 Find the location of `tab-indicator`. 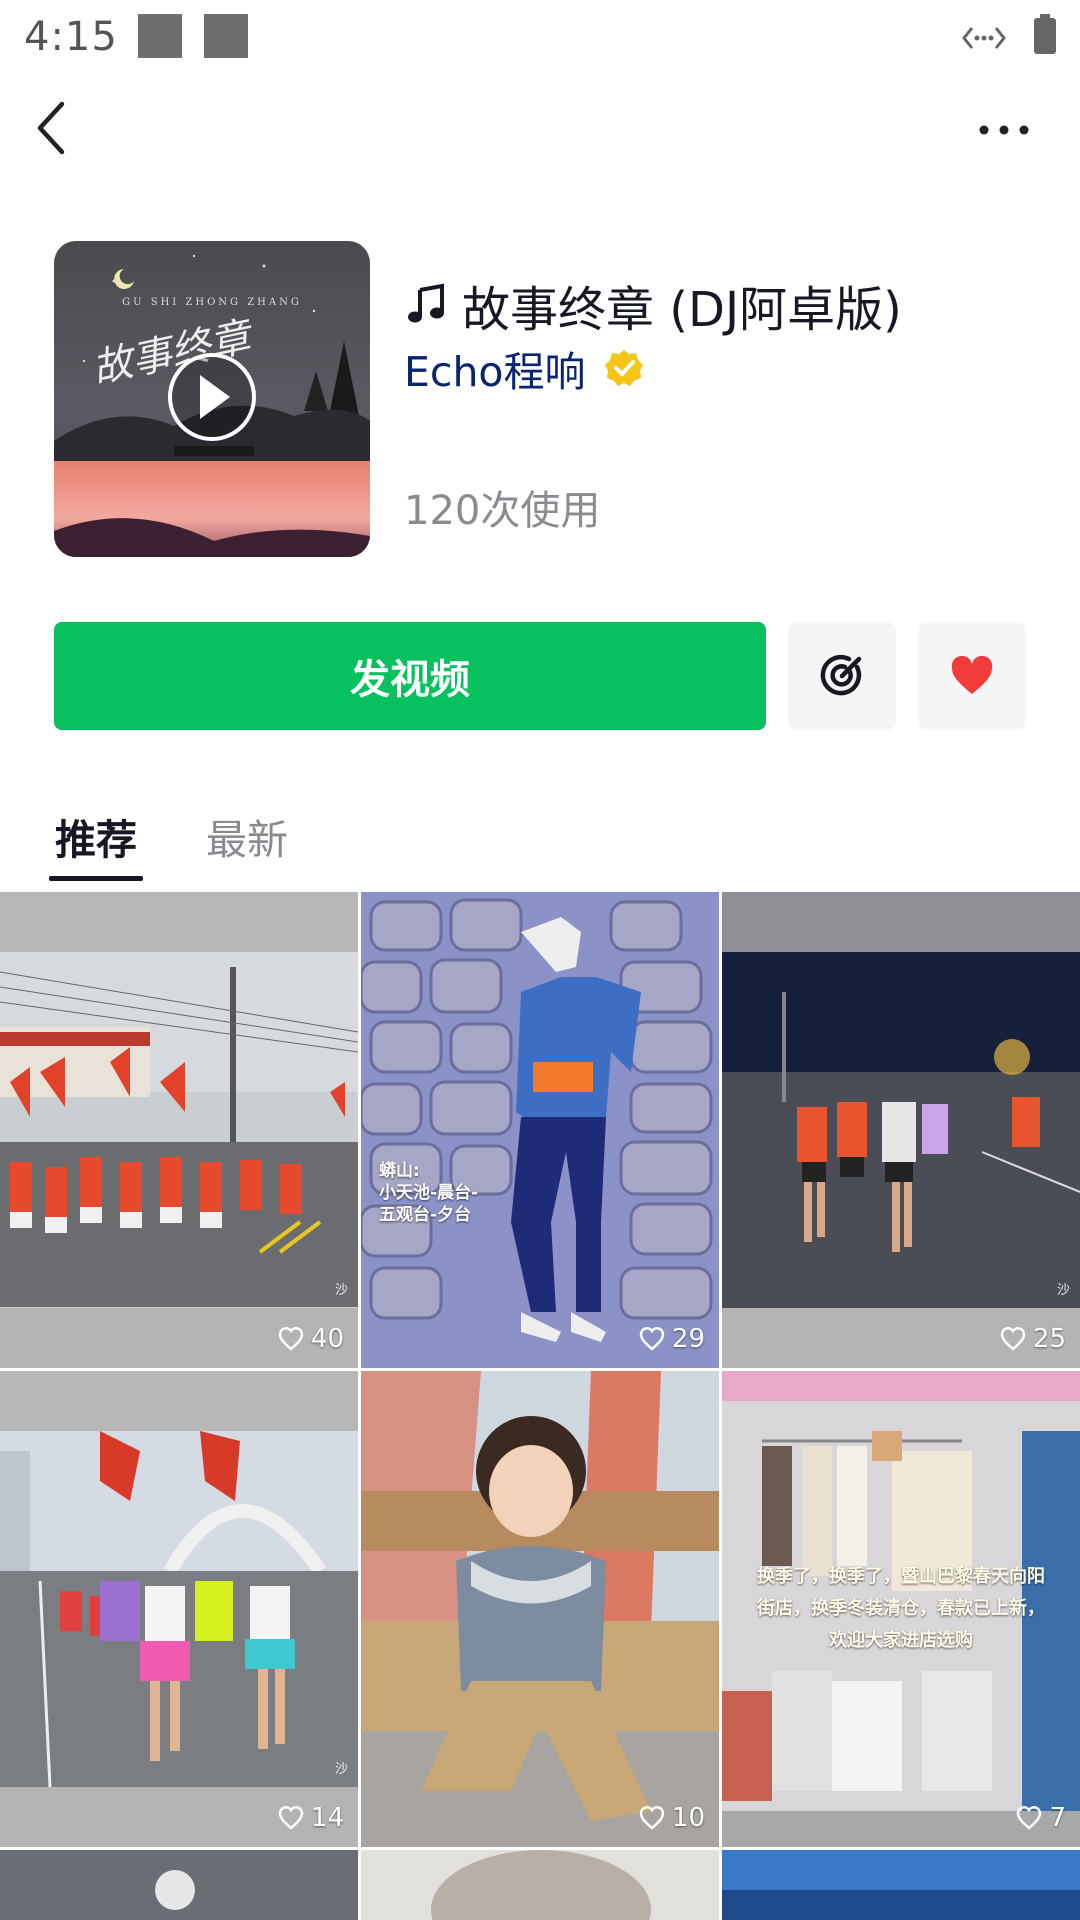

tab-indicator is located at coordinates (96, 878).